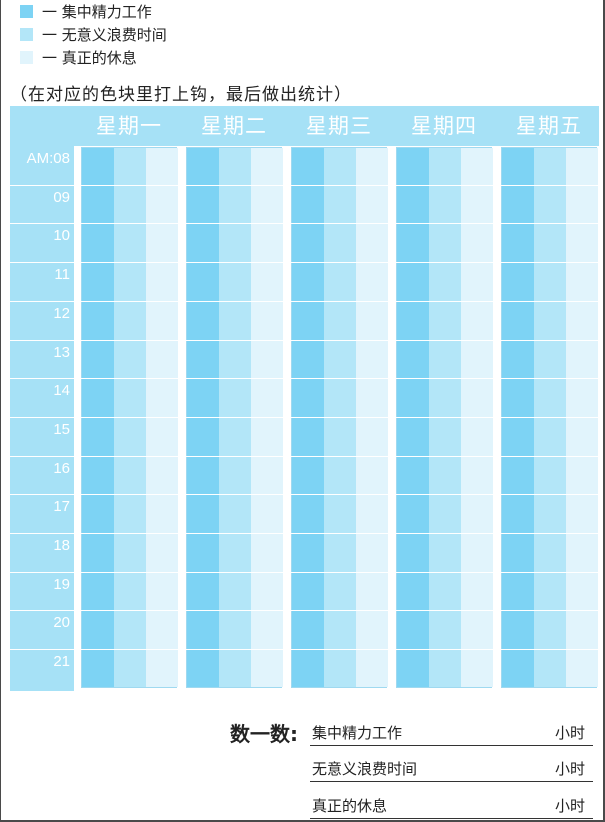 This screenshot has height=822, width=605. What do you see at coordinates (61, 623) in the screenshot?
I see `time-label: 20` at bounding box center [61, 623].